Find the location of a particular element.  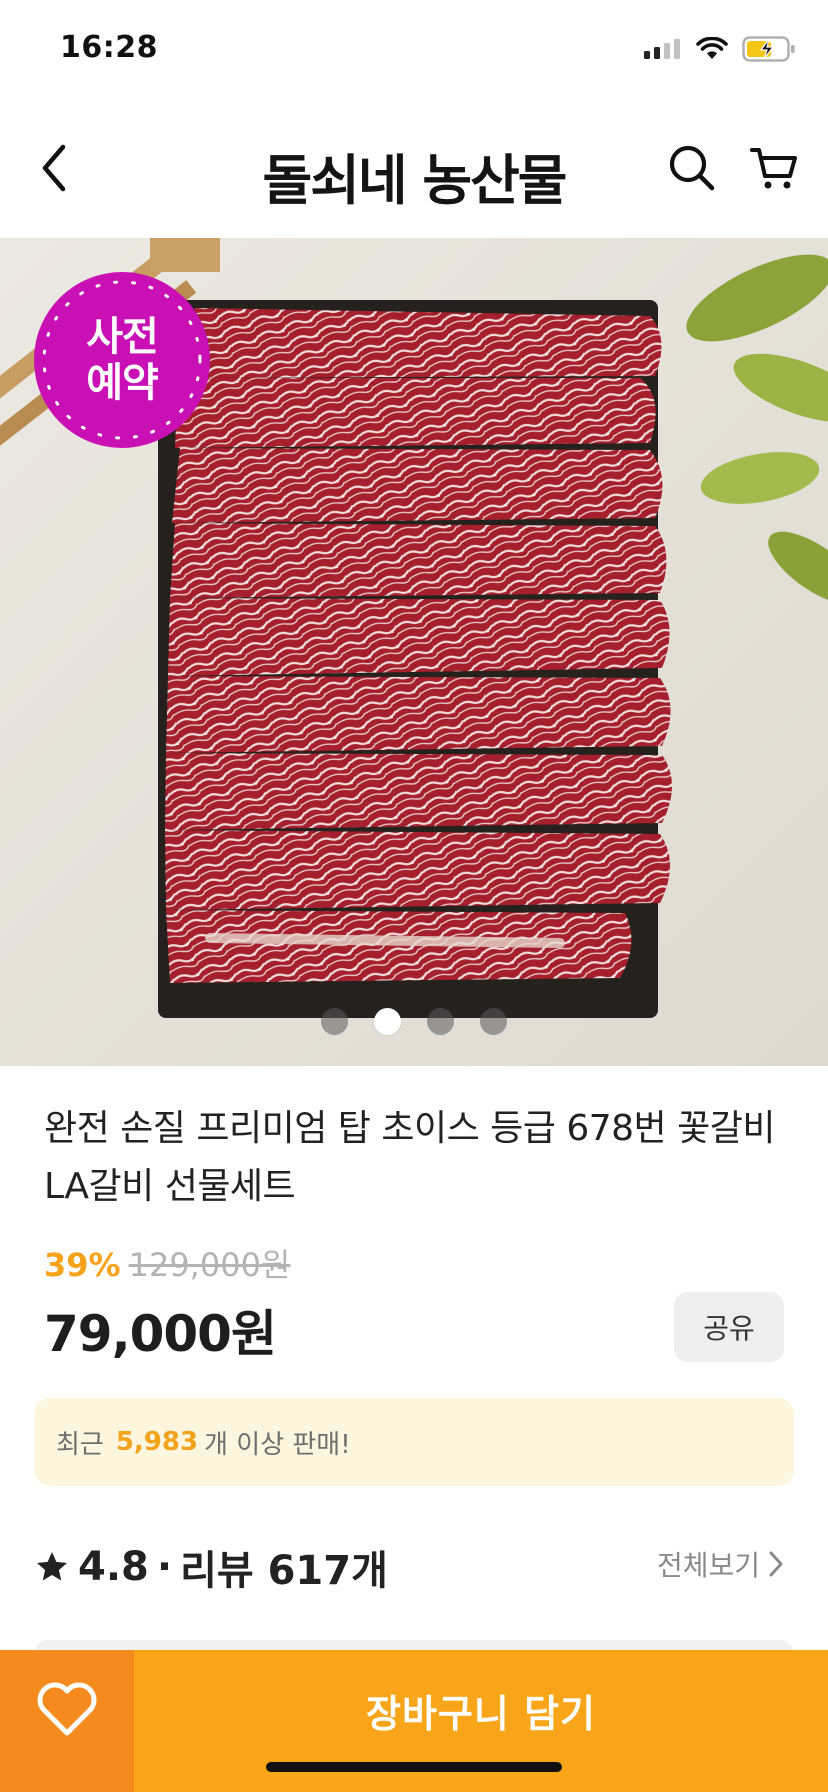

preorder-badge: 사전 예약 is located at coordinates (122, 360).